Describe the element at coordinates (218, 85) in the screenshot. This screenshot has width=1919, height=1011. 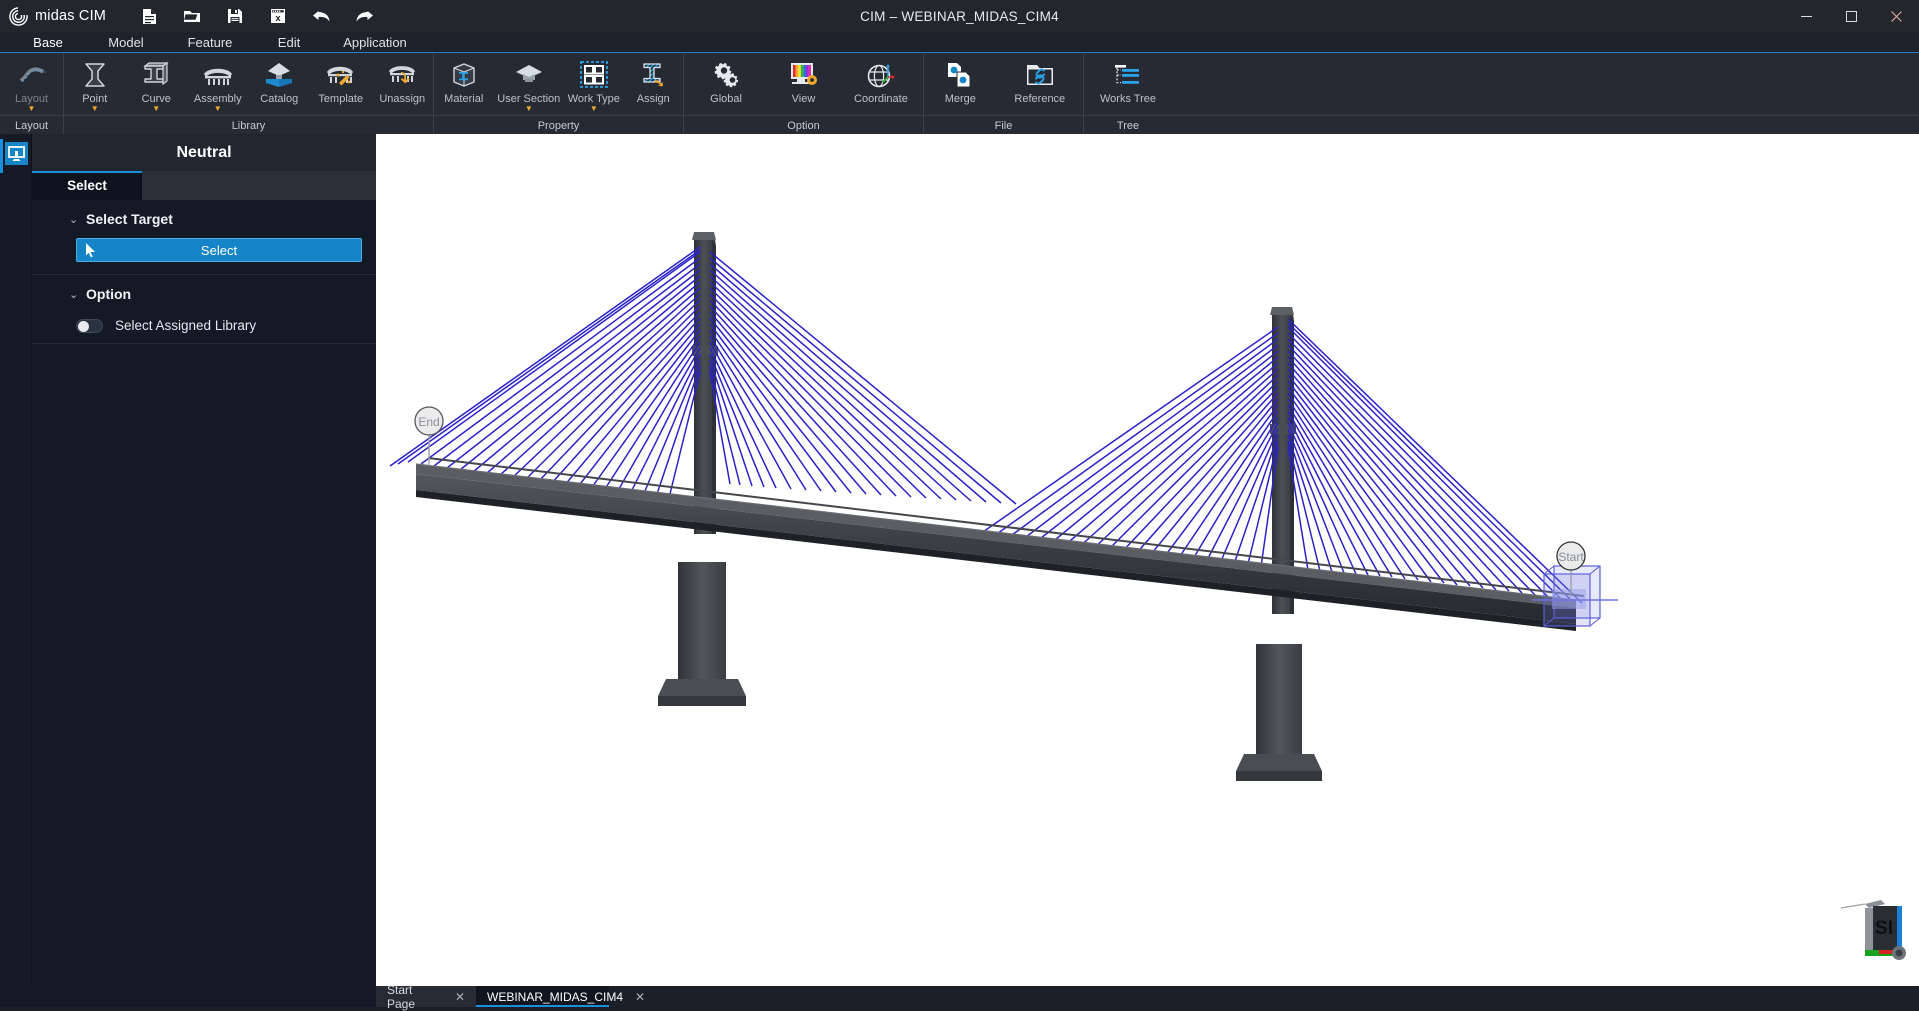
I see `ribbon-button-assembly: Assembly ▼` at that location.